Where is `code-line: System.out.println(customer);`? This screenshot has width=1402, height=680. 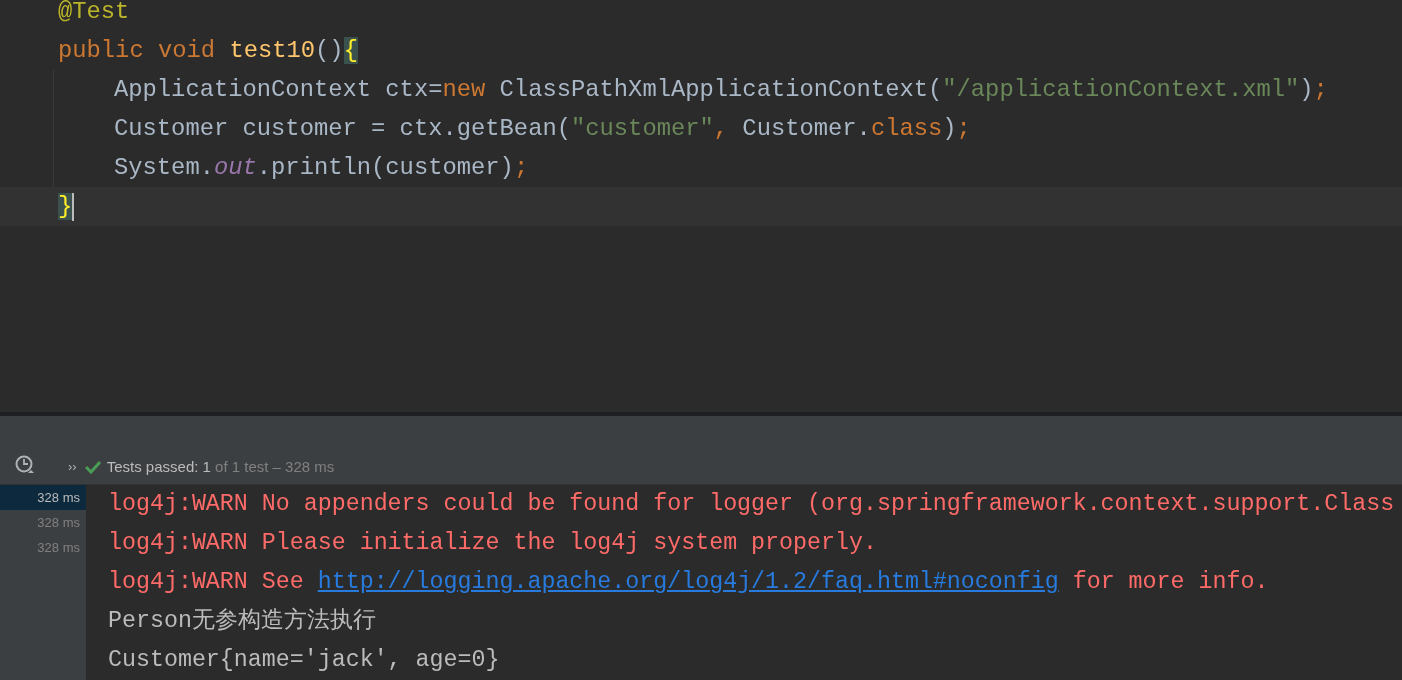 code-line: System.out.println(customer); is located at coordinates (321, 167).